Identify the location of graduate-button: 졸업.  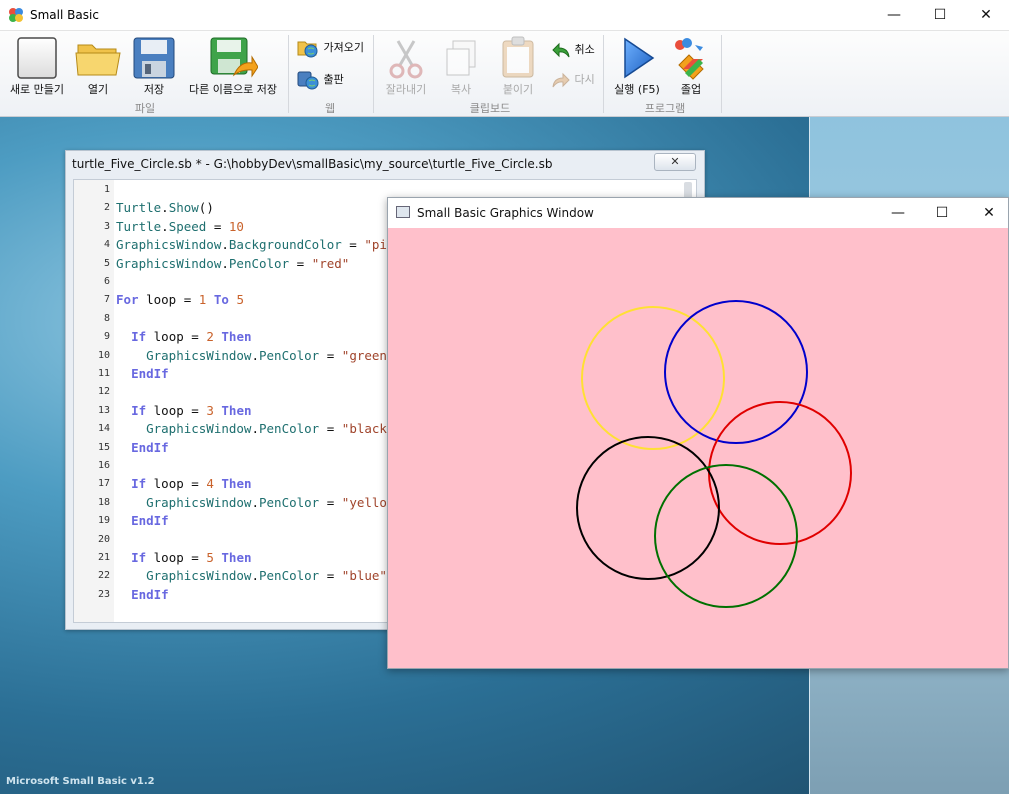
(691, 66).